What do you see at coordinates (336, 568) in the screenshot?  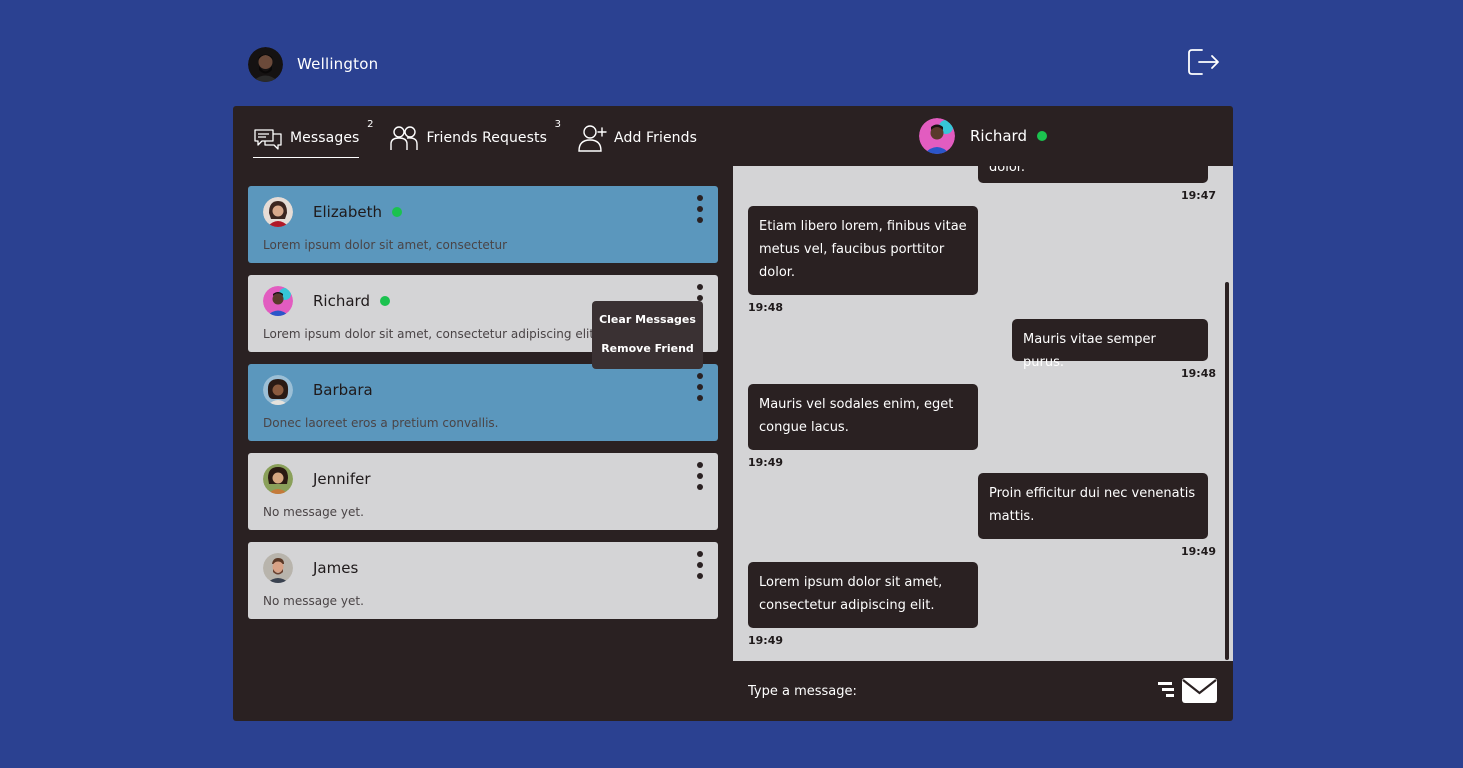 I see `friend-name: James` at bounding box center [336, 568].